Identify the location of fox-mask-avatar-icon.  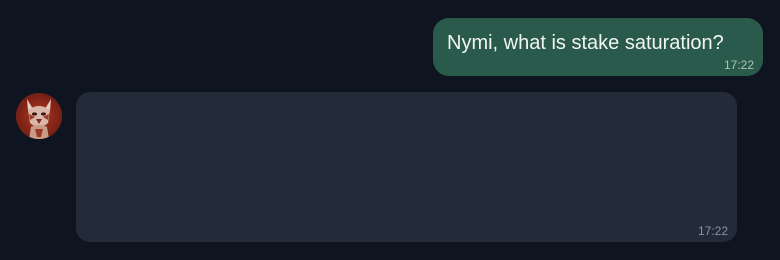
(39, 116).